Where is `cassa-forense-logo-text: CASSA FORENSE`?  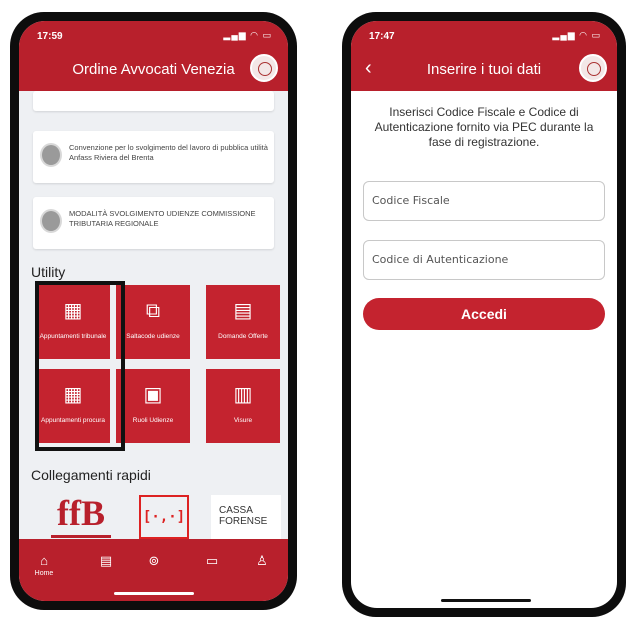 cassa-forense-logo-text: CASSA FORENSE is located at coordinates (243, 516).